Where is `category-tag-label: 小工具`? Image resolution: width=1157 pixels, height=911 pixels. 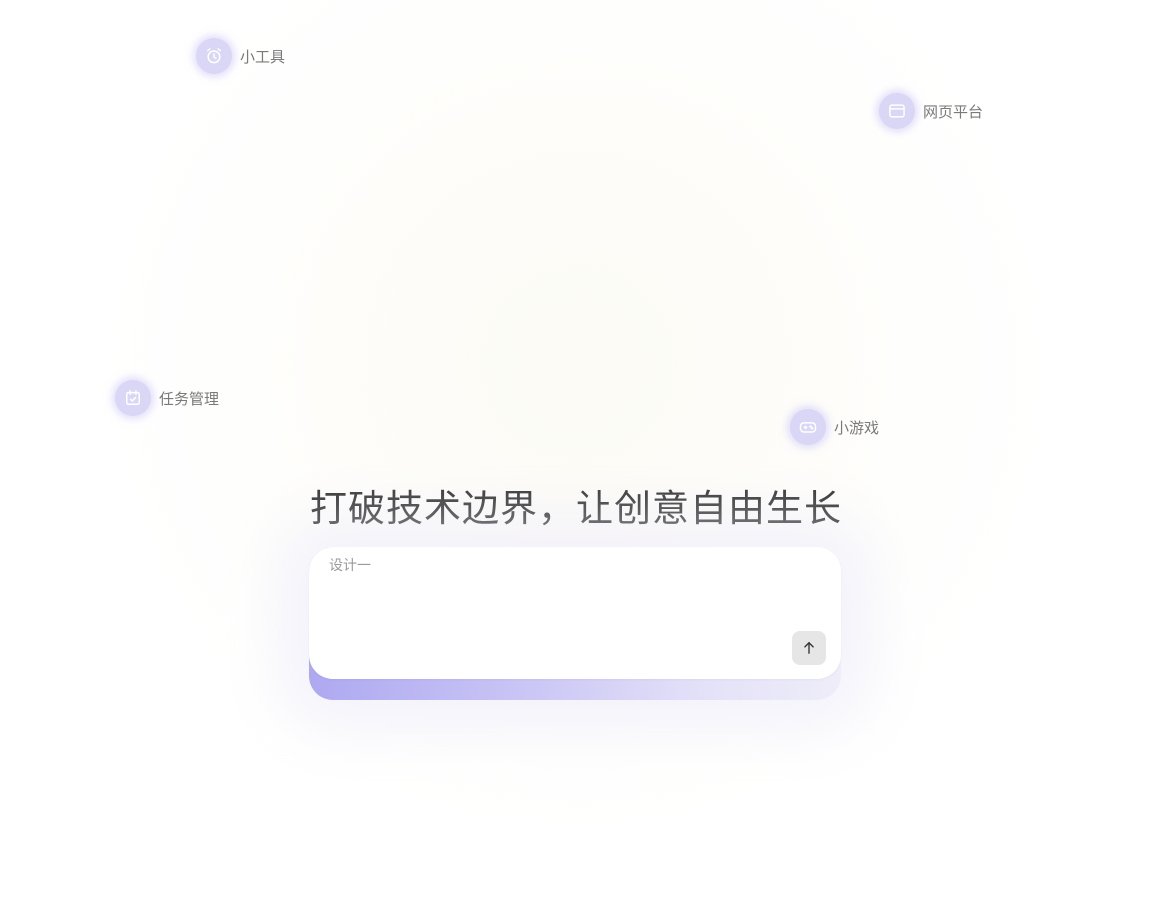 category-tag-label: 小工具 is located at coordinates (263, 56).